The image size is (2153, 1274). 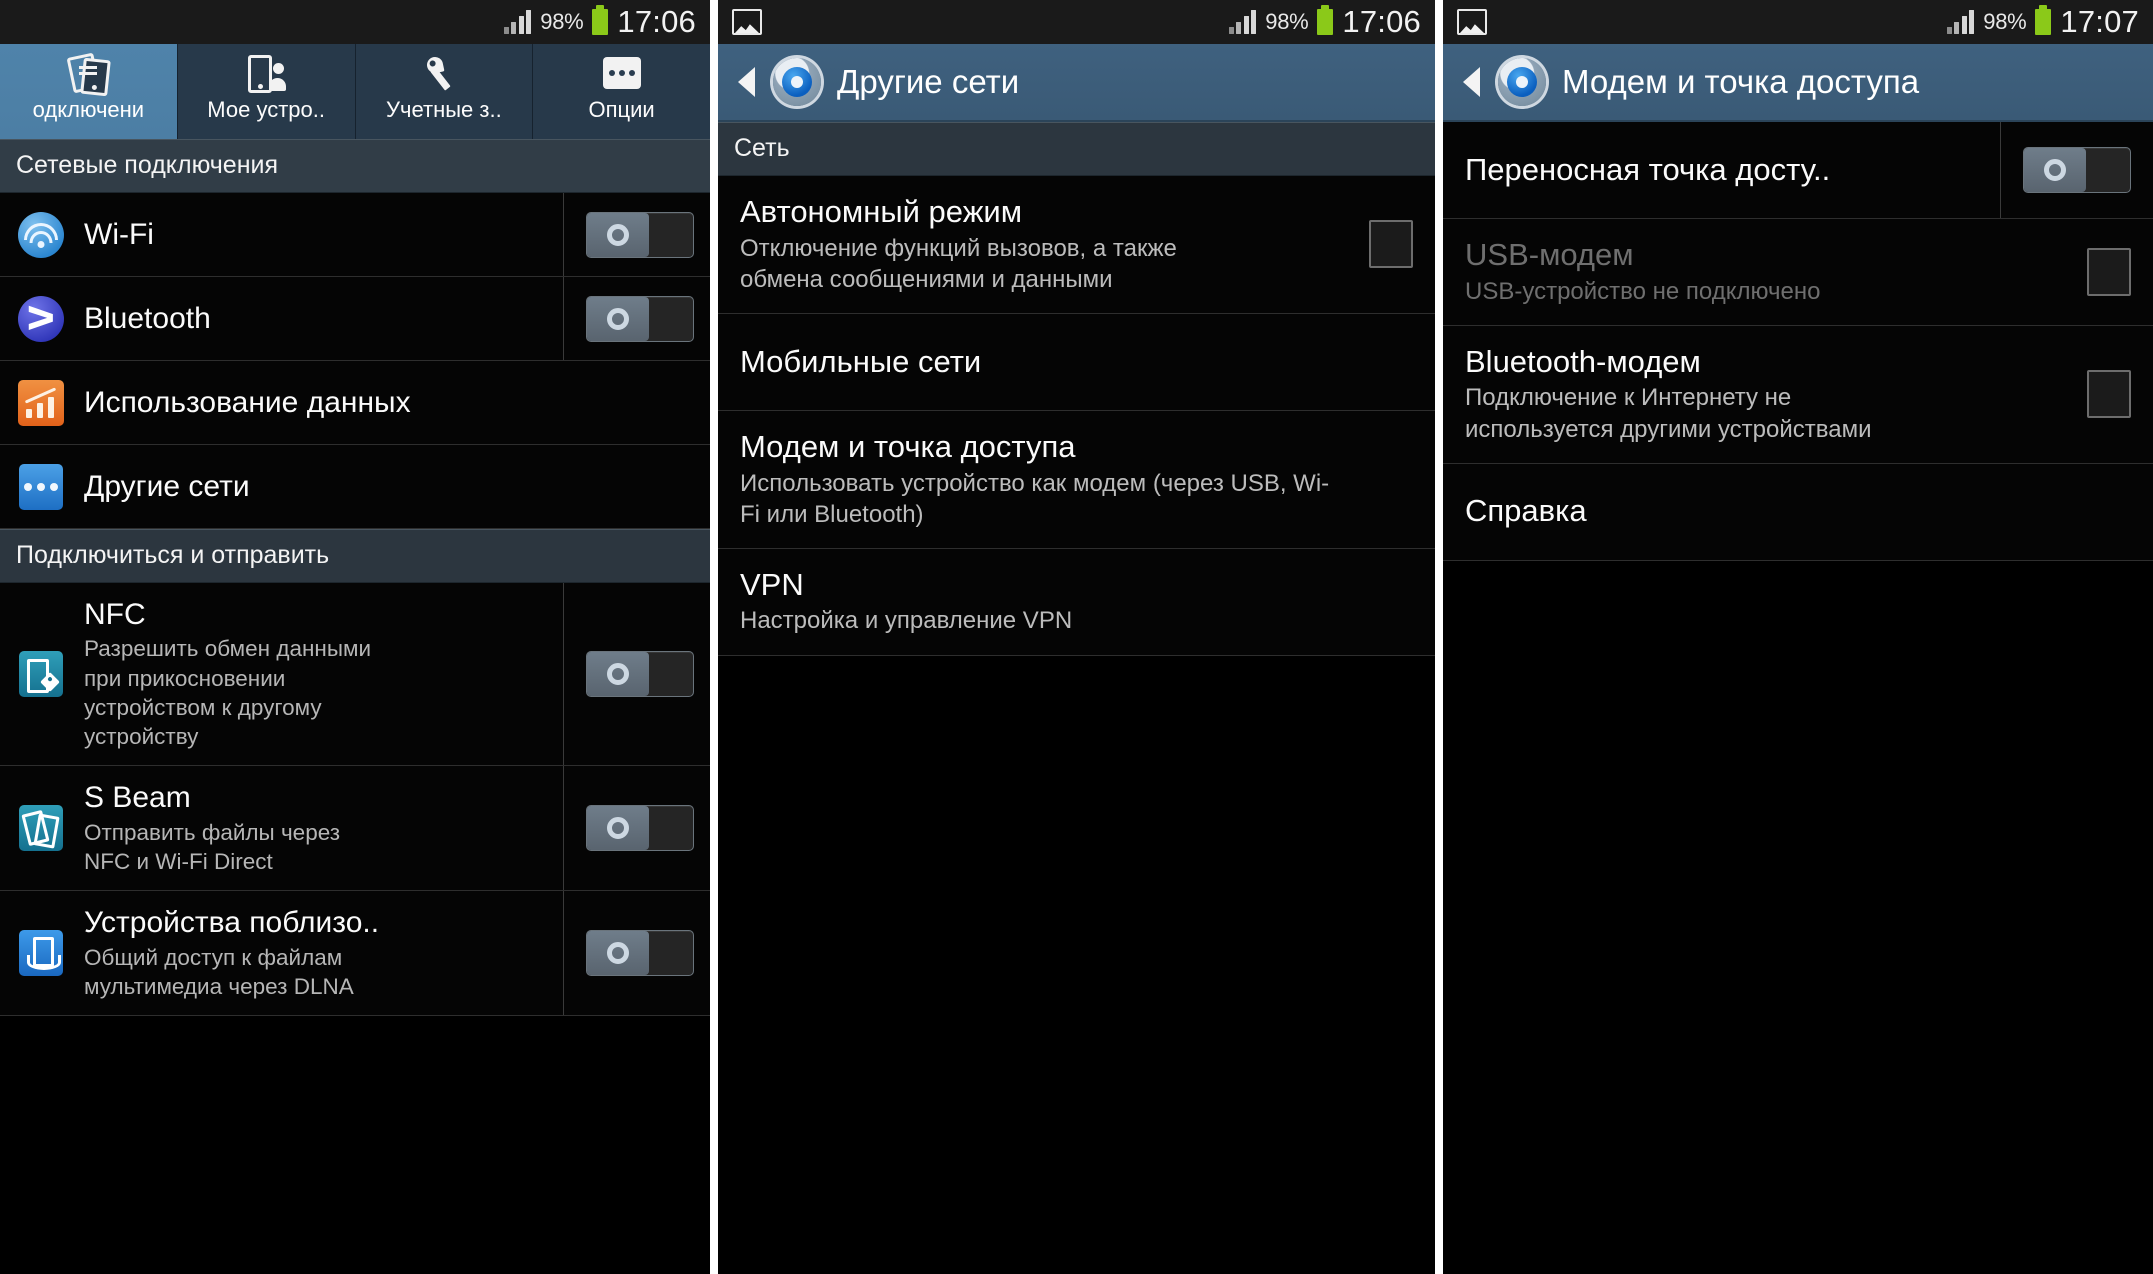 I want to click on tab-more-options: Опции, so click(x=621, y=91).